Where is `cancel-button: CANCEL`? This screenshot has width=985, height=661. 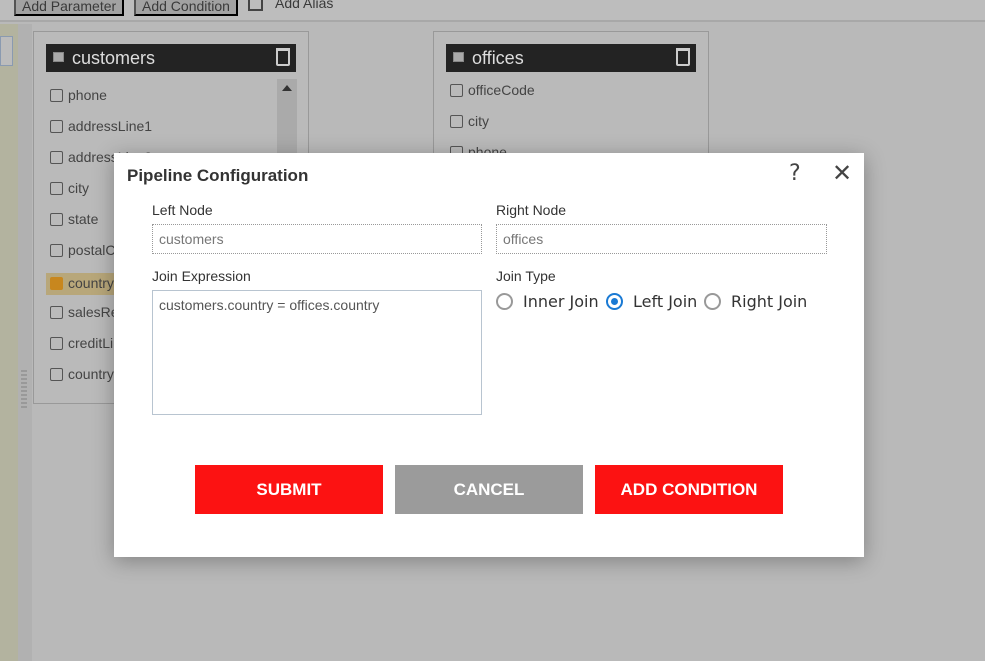
cancel-button: CANCEL is located at coordinates (489, 489).